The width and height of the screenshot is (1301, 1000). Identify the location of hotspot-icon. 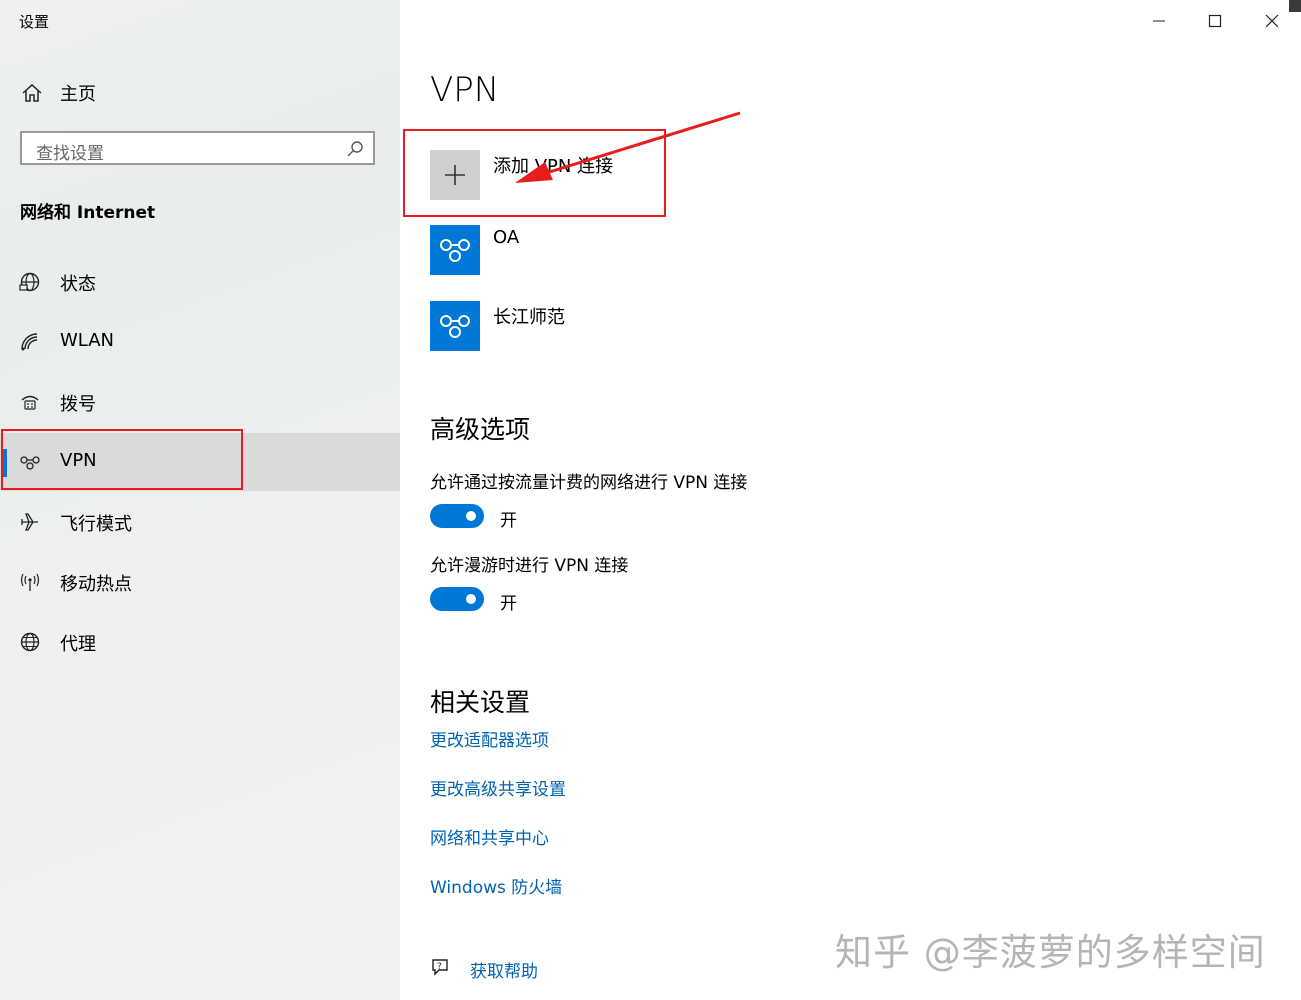
(30, 582).